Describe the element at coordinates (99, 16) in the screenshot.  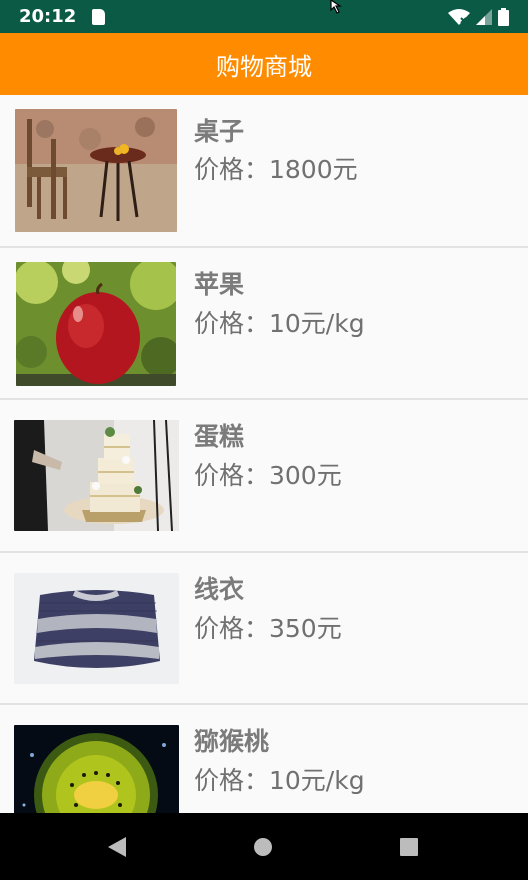
I see `sd-card-icon` at that location.